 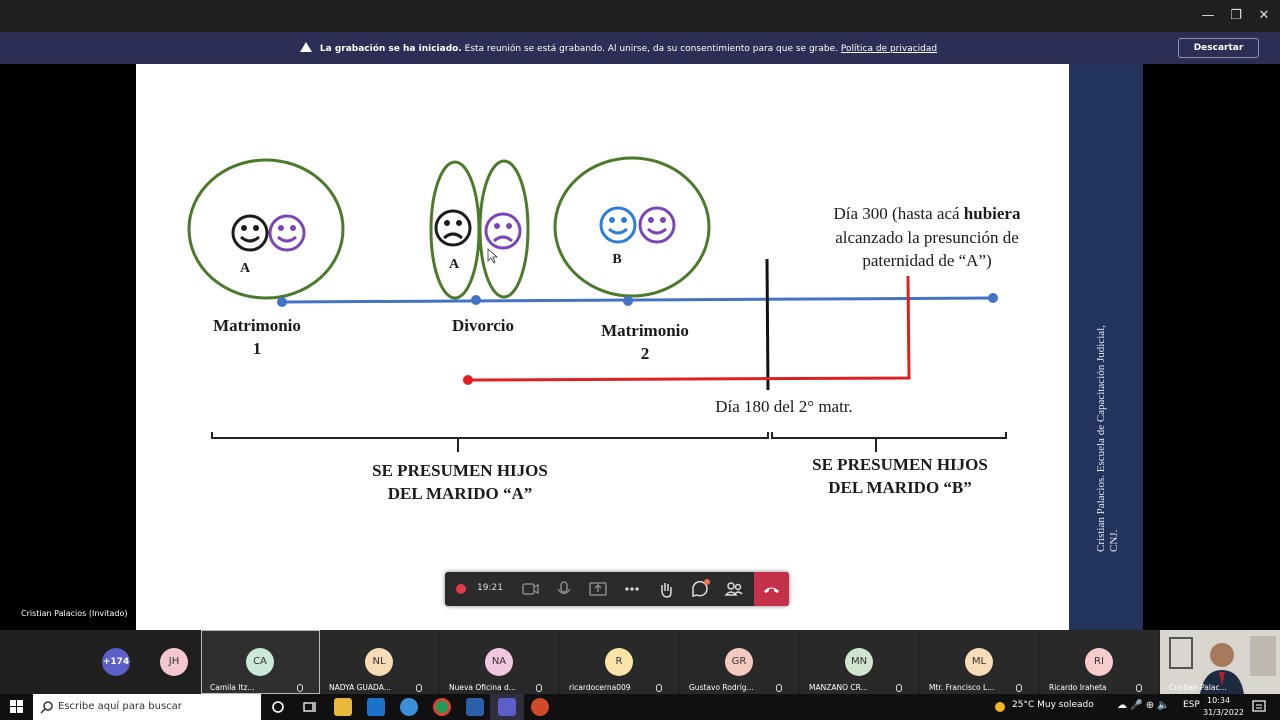 I want to click on mouse-cursor-icon, so click(x=493, y=256).